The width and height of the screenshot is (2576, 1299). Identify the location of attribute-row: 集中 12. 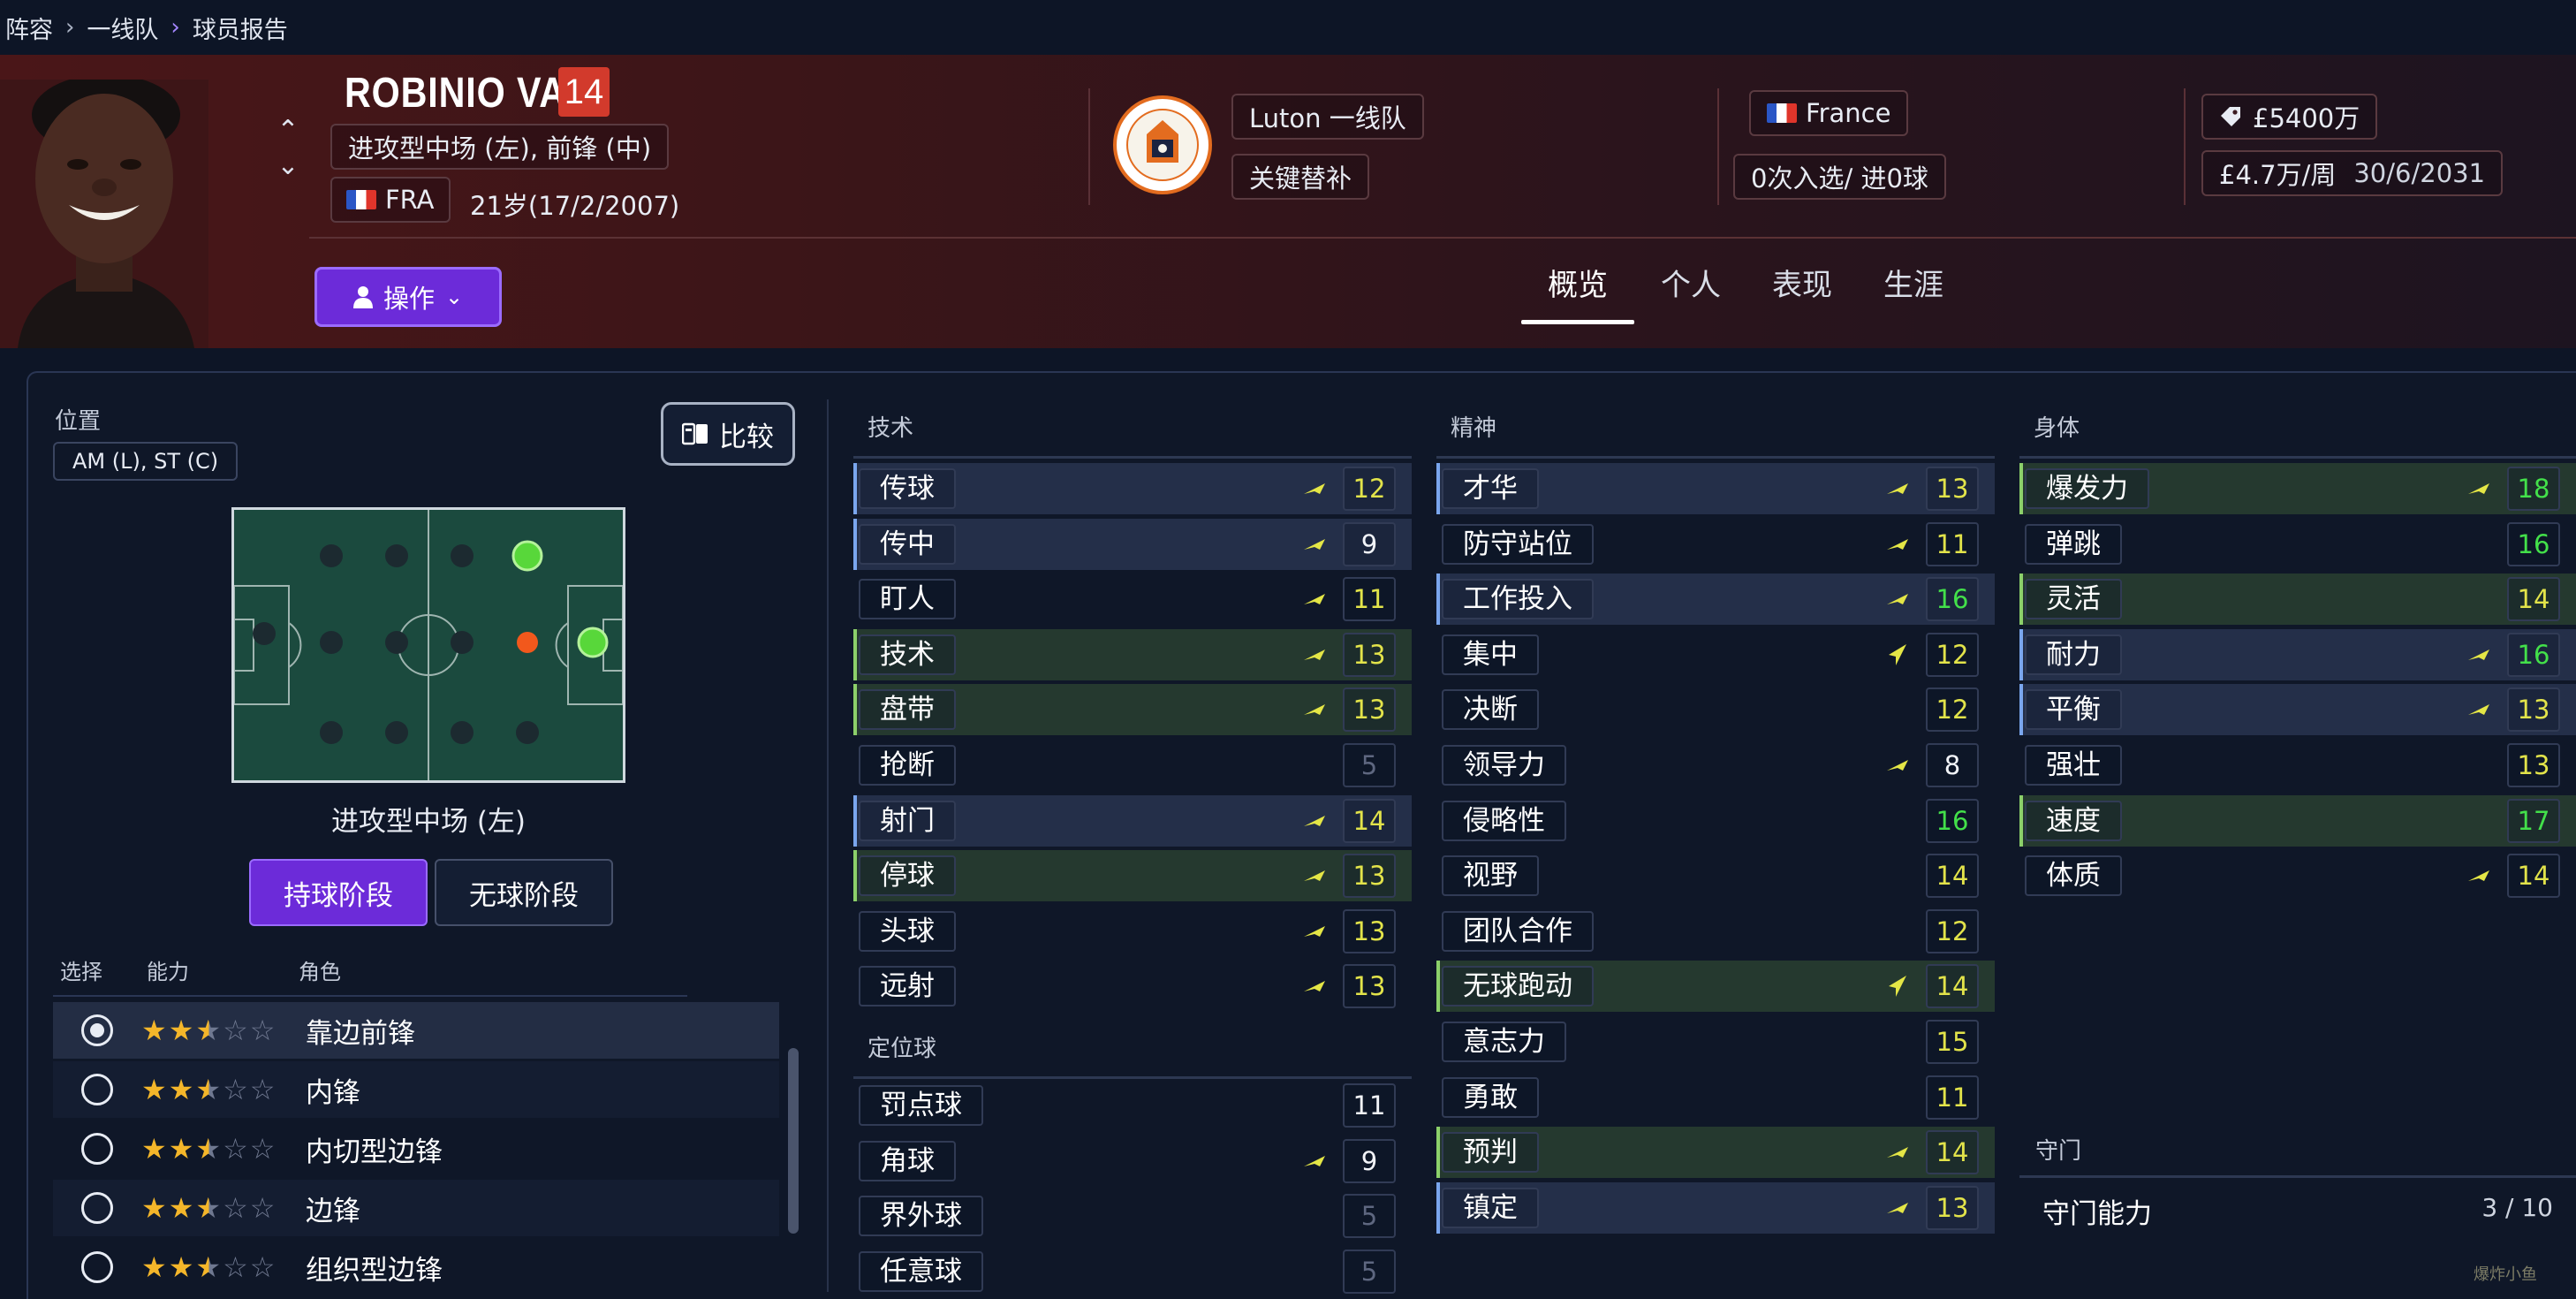
(1716, 655).